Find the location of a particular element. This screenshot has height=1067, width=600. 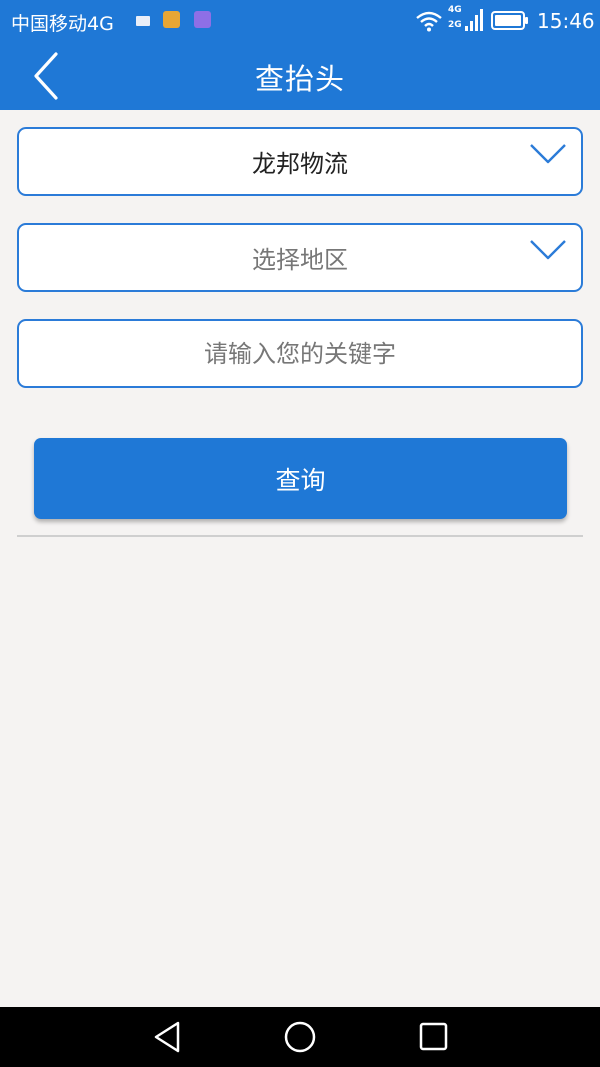

keyword-input is located at coordinates (300, 353).